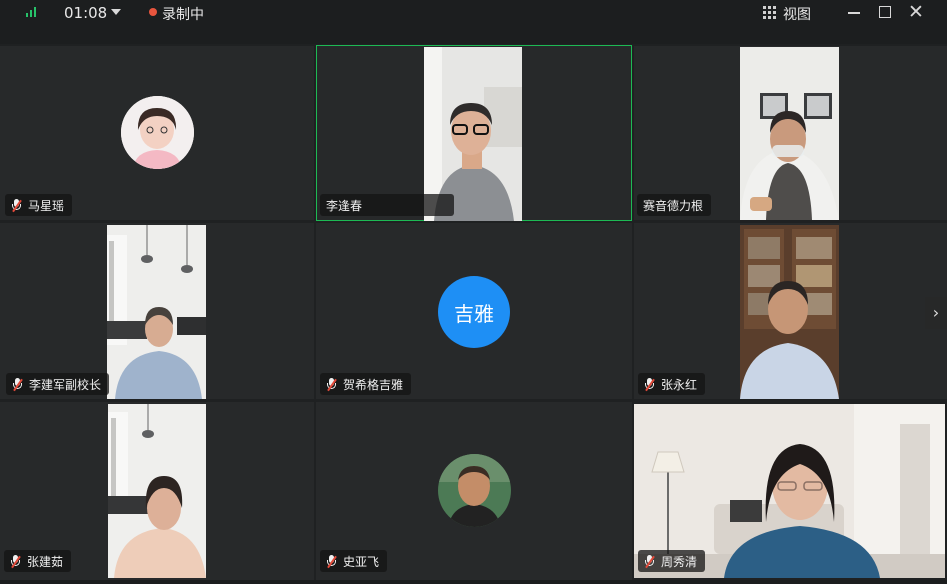  What do you see at coordinates (344, 205) in the screenshot?
I see `participant-name: 李逢春` at bounding box center [344, 205].